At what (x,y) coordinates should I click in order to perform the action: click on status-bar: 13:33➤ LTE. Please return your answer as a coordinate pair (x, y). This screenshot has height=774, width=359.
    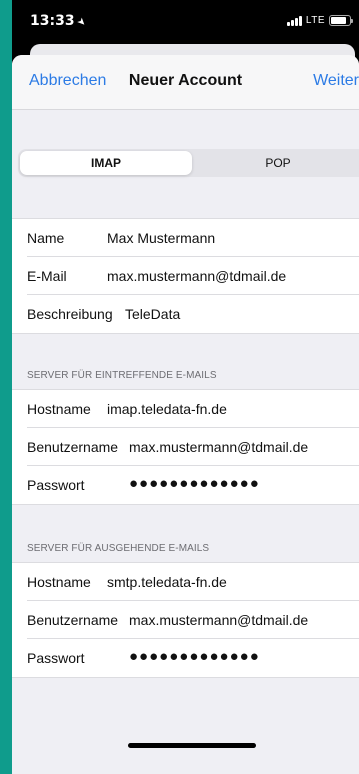
    Looking at the image, I should click on (185, 22).